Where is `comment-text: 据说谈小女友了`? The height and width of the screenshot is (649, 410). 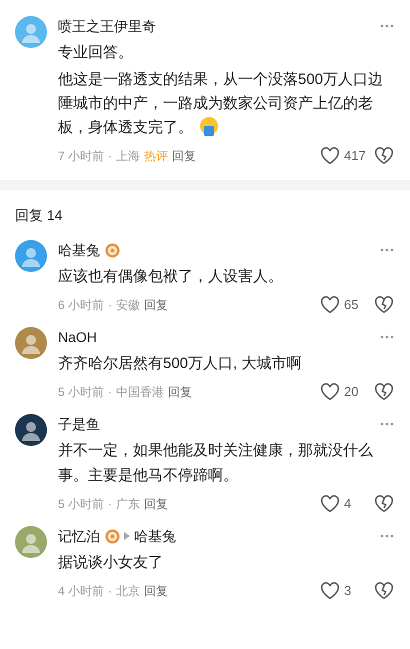
comment-text: 据说谈小女友了 is located at coordinates (111, 563).